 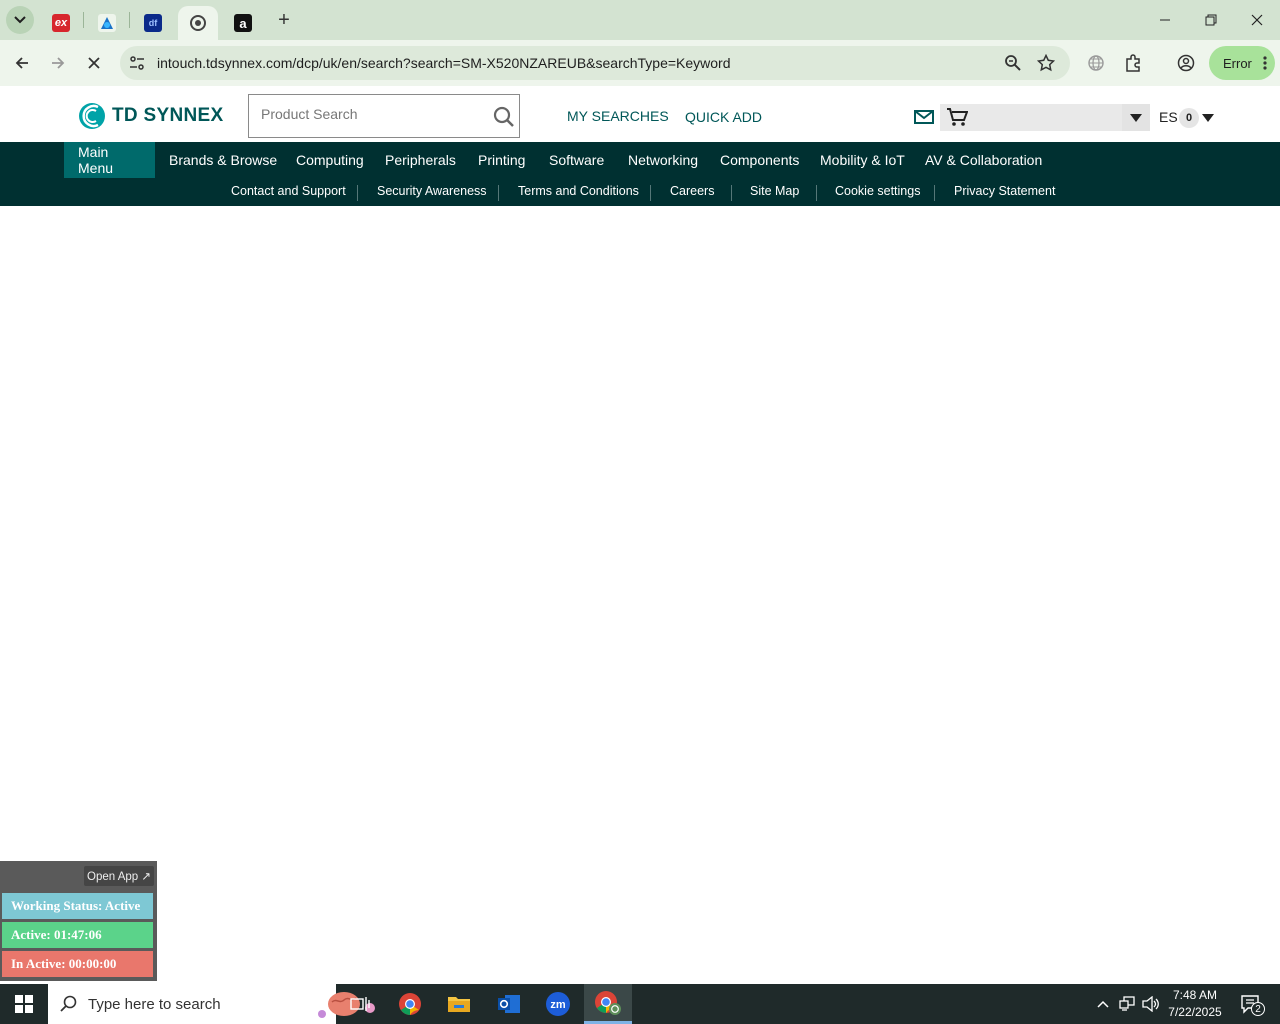 I want to click on df-favicon-icon: df, so click(x=153, y=23).